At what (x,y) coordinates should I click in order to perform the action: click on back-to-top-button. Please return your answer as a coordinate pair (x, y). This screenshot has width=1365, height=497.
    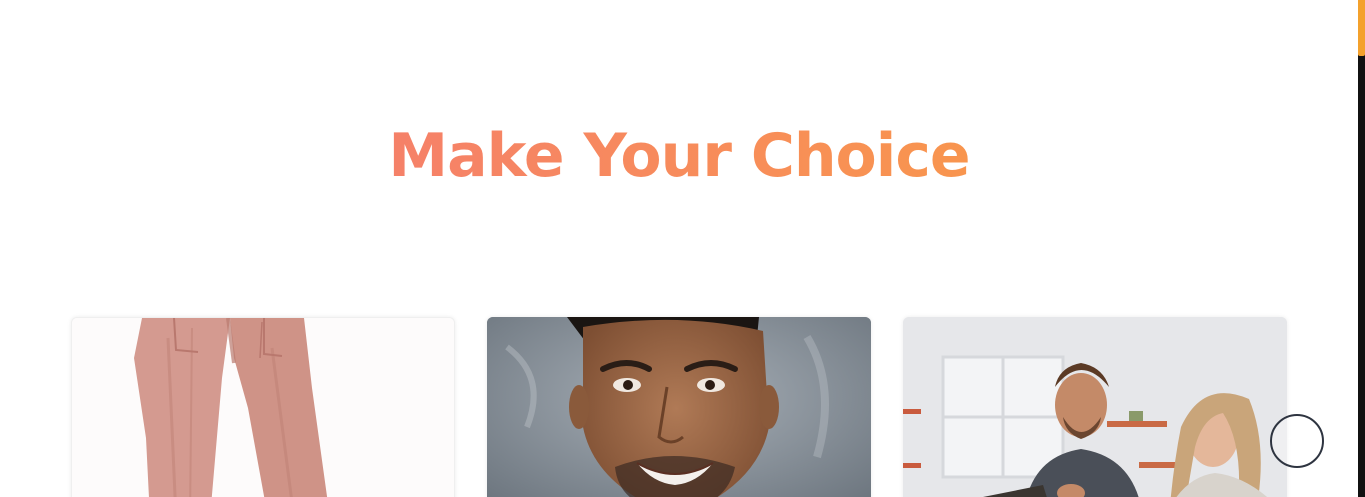
    Looking at the image, I should click on (1297, 441).